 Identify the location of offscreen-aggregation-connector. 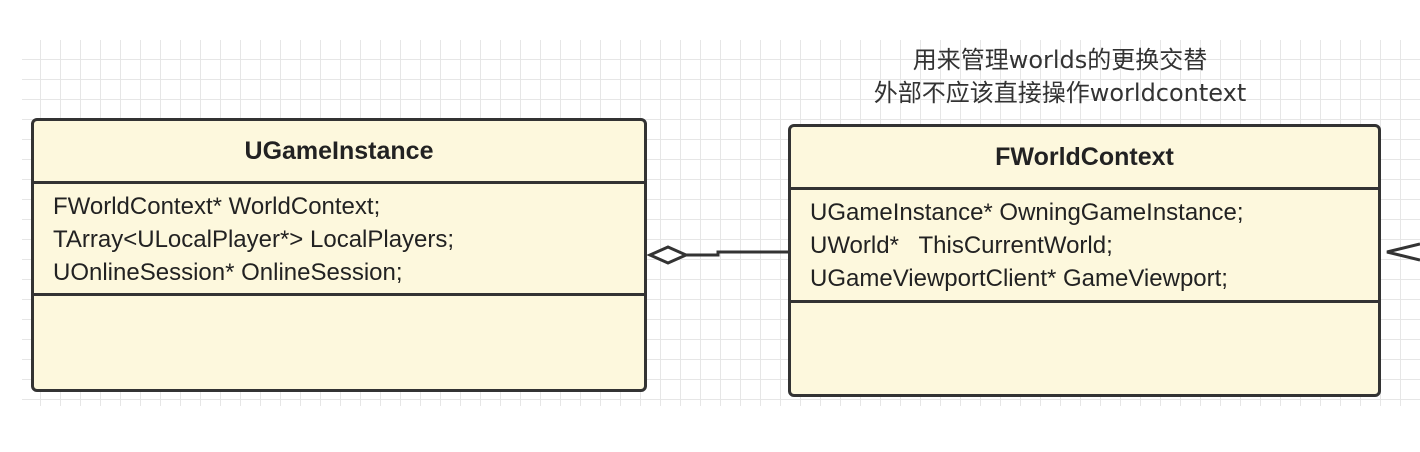
(1403, 252).